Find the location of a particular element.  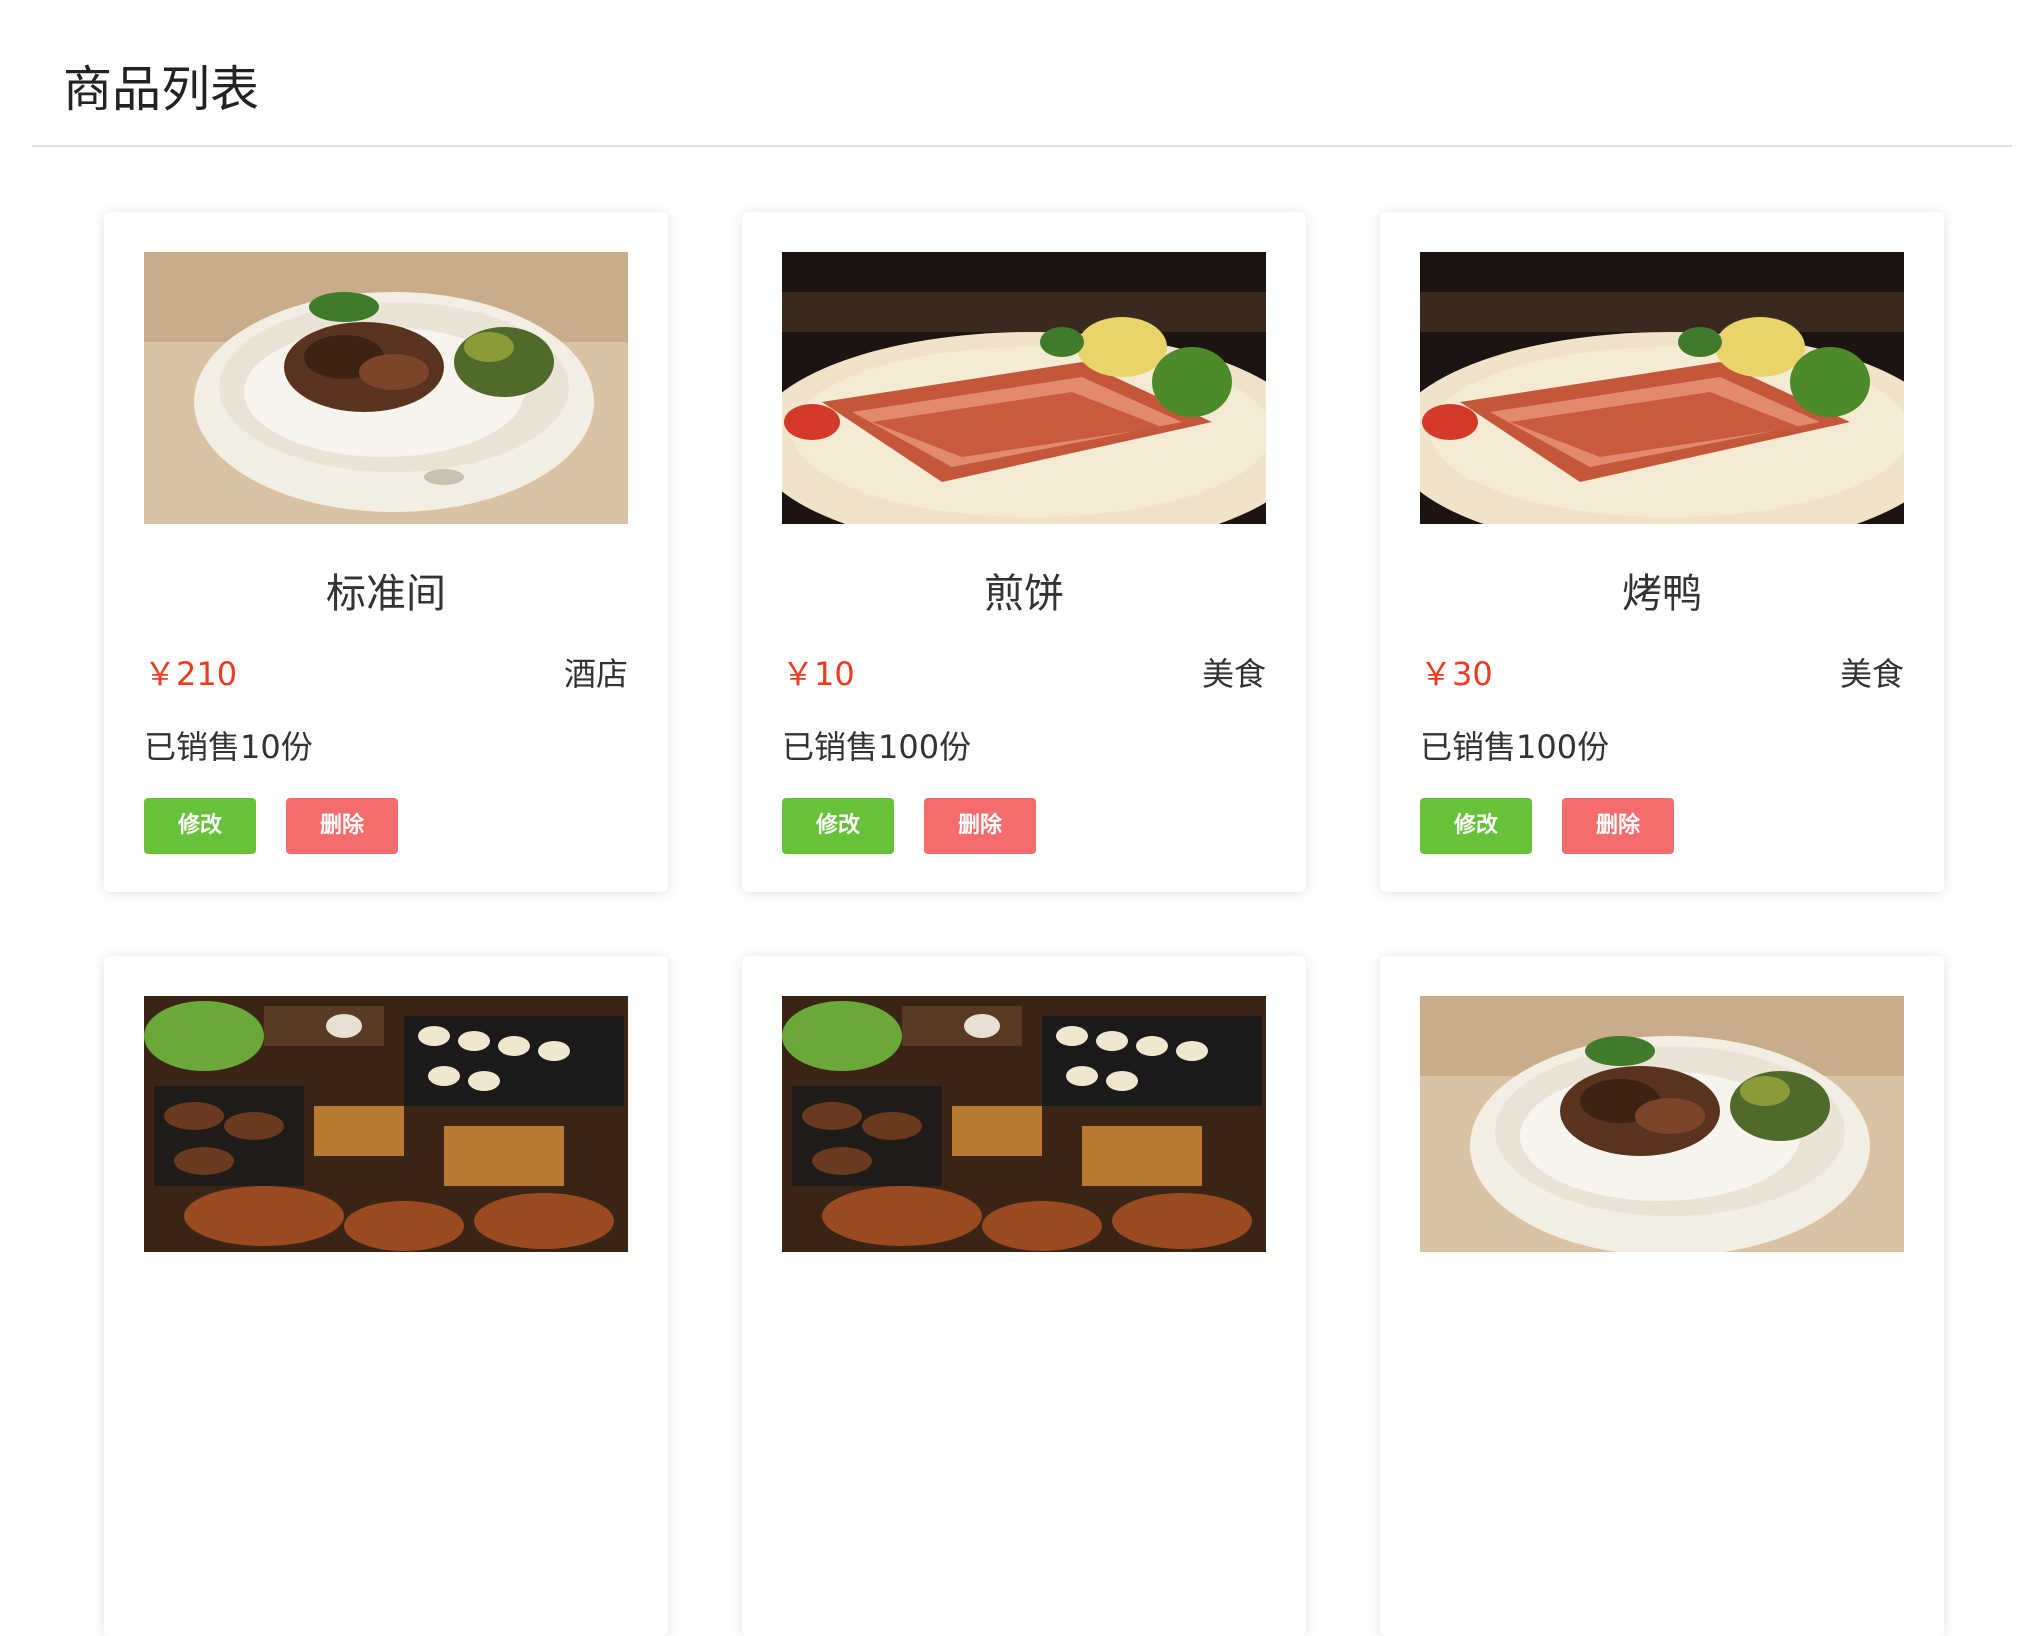

product-name: 烤鸭 is located at coordinates (1662, 594).